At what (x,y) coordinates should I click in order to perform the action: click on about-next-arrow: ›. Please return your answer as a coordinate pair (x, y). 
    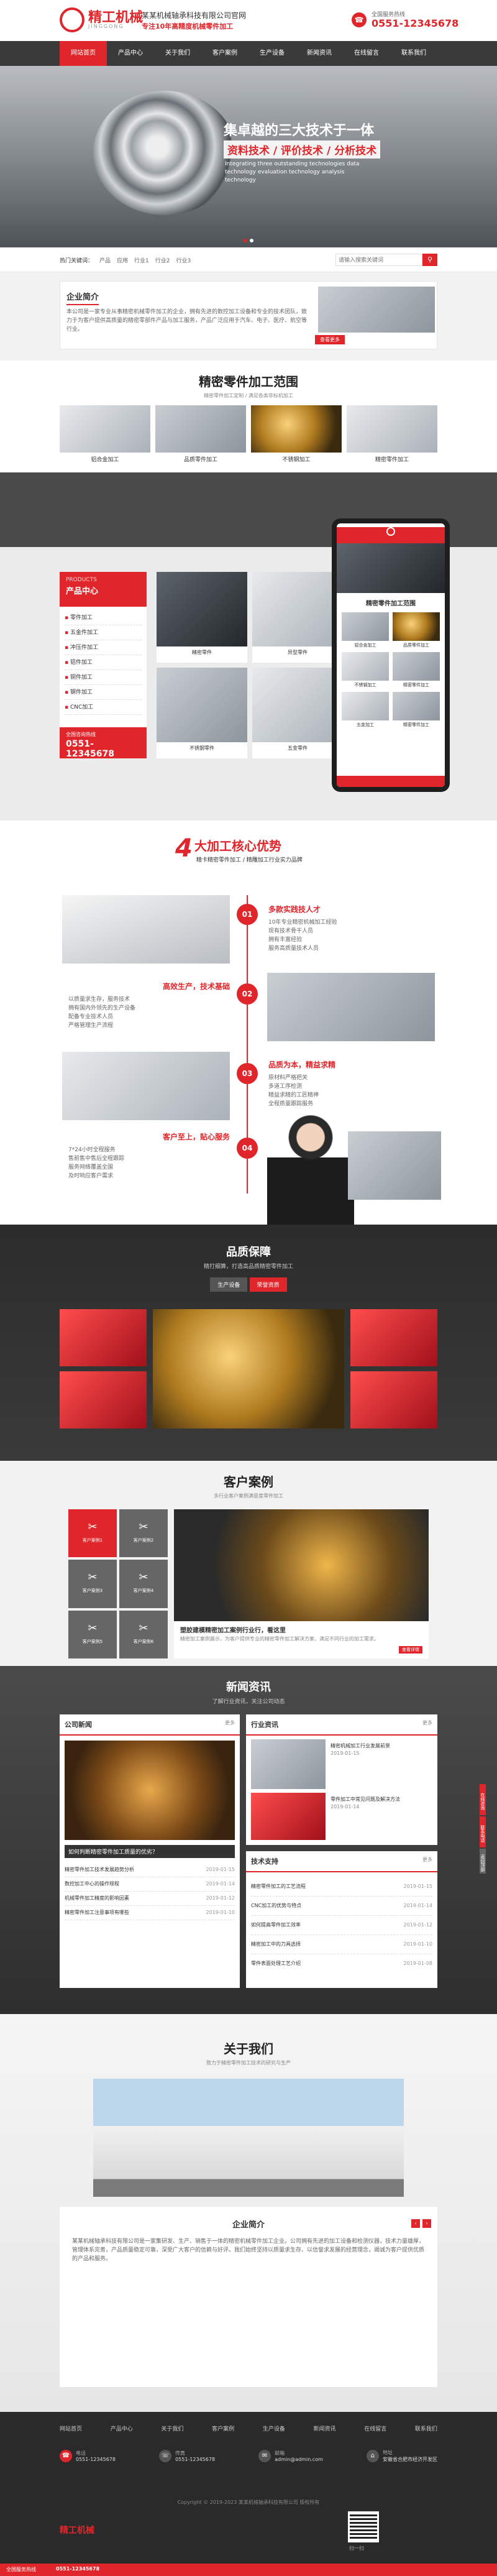
    Looking at the image, I should click on (427, 2223).